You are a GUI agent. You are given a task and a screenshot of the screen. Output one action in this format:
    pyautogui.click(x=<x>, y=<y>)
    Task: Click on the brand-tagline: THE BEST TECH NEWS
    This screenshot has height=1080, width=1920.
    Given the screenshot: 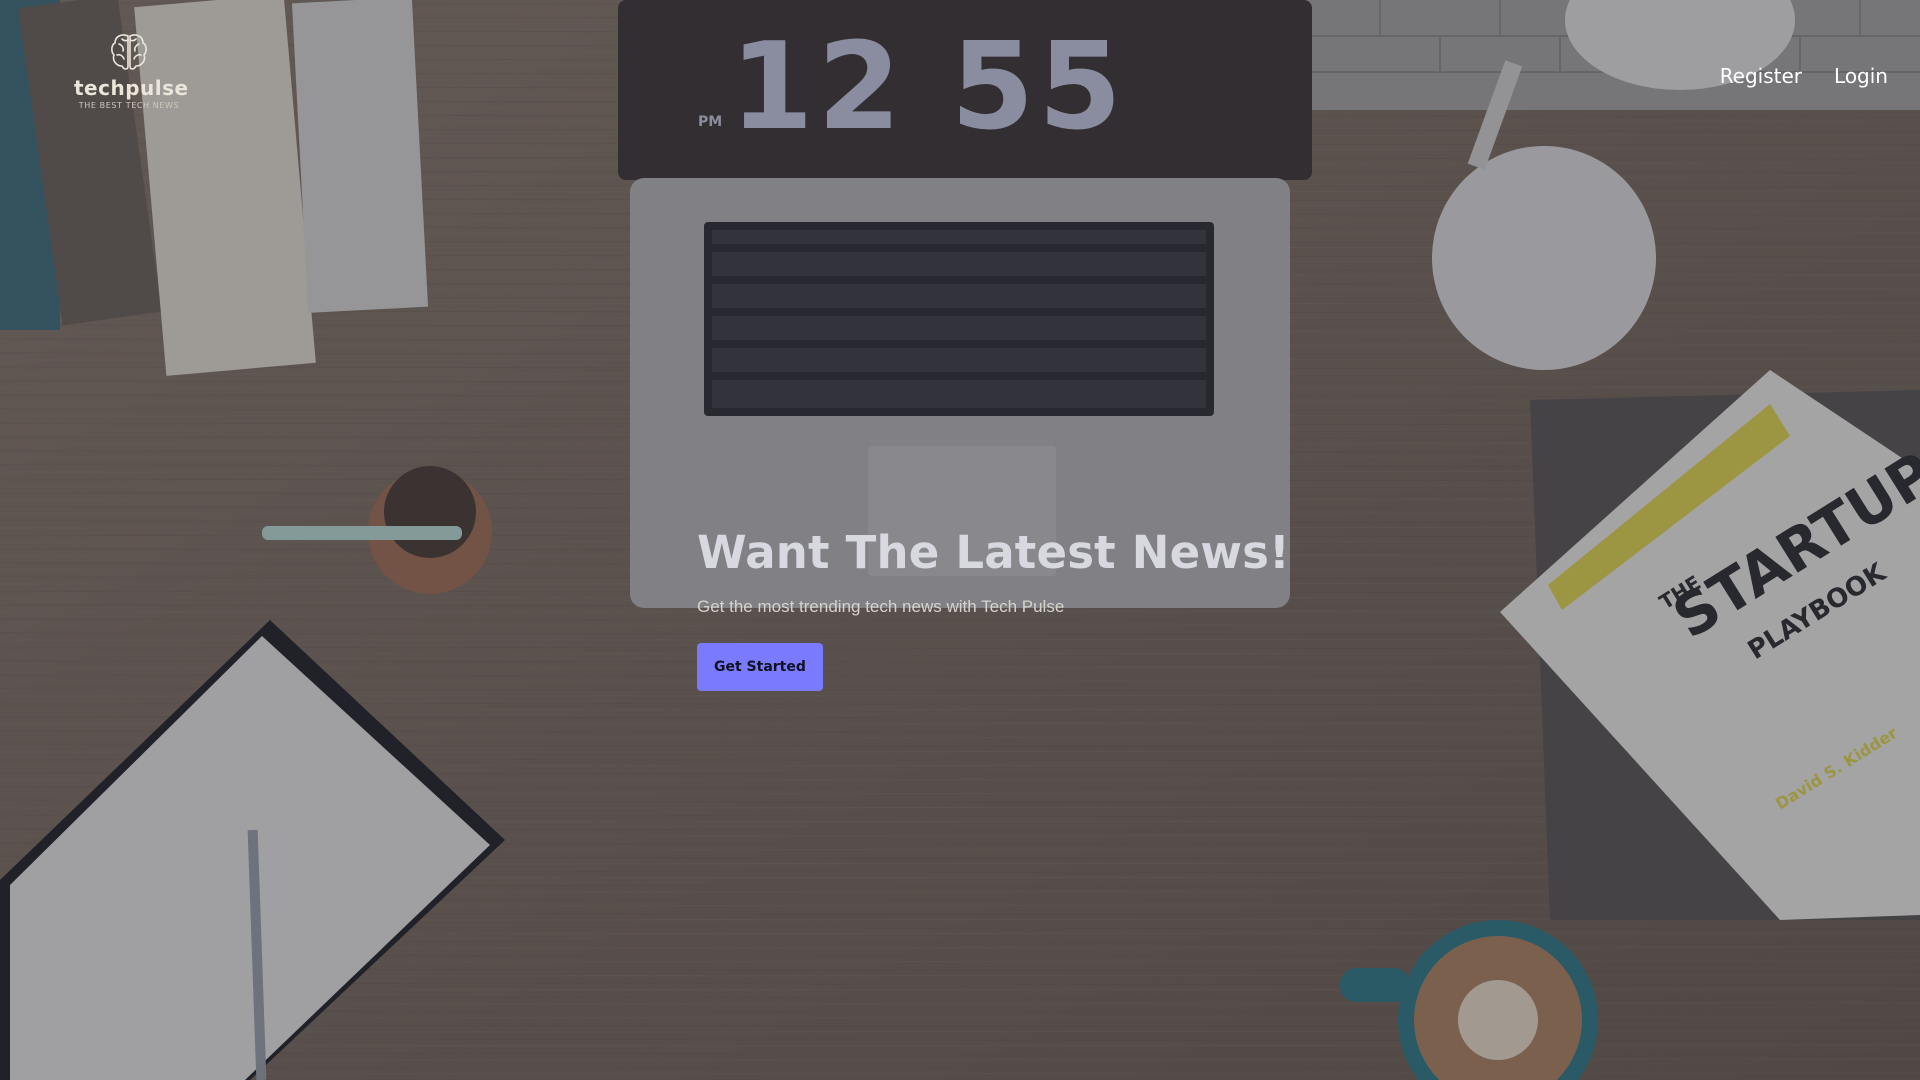 What is the action you would take?
    pyautogui.click(x=129, y=105)
    